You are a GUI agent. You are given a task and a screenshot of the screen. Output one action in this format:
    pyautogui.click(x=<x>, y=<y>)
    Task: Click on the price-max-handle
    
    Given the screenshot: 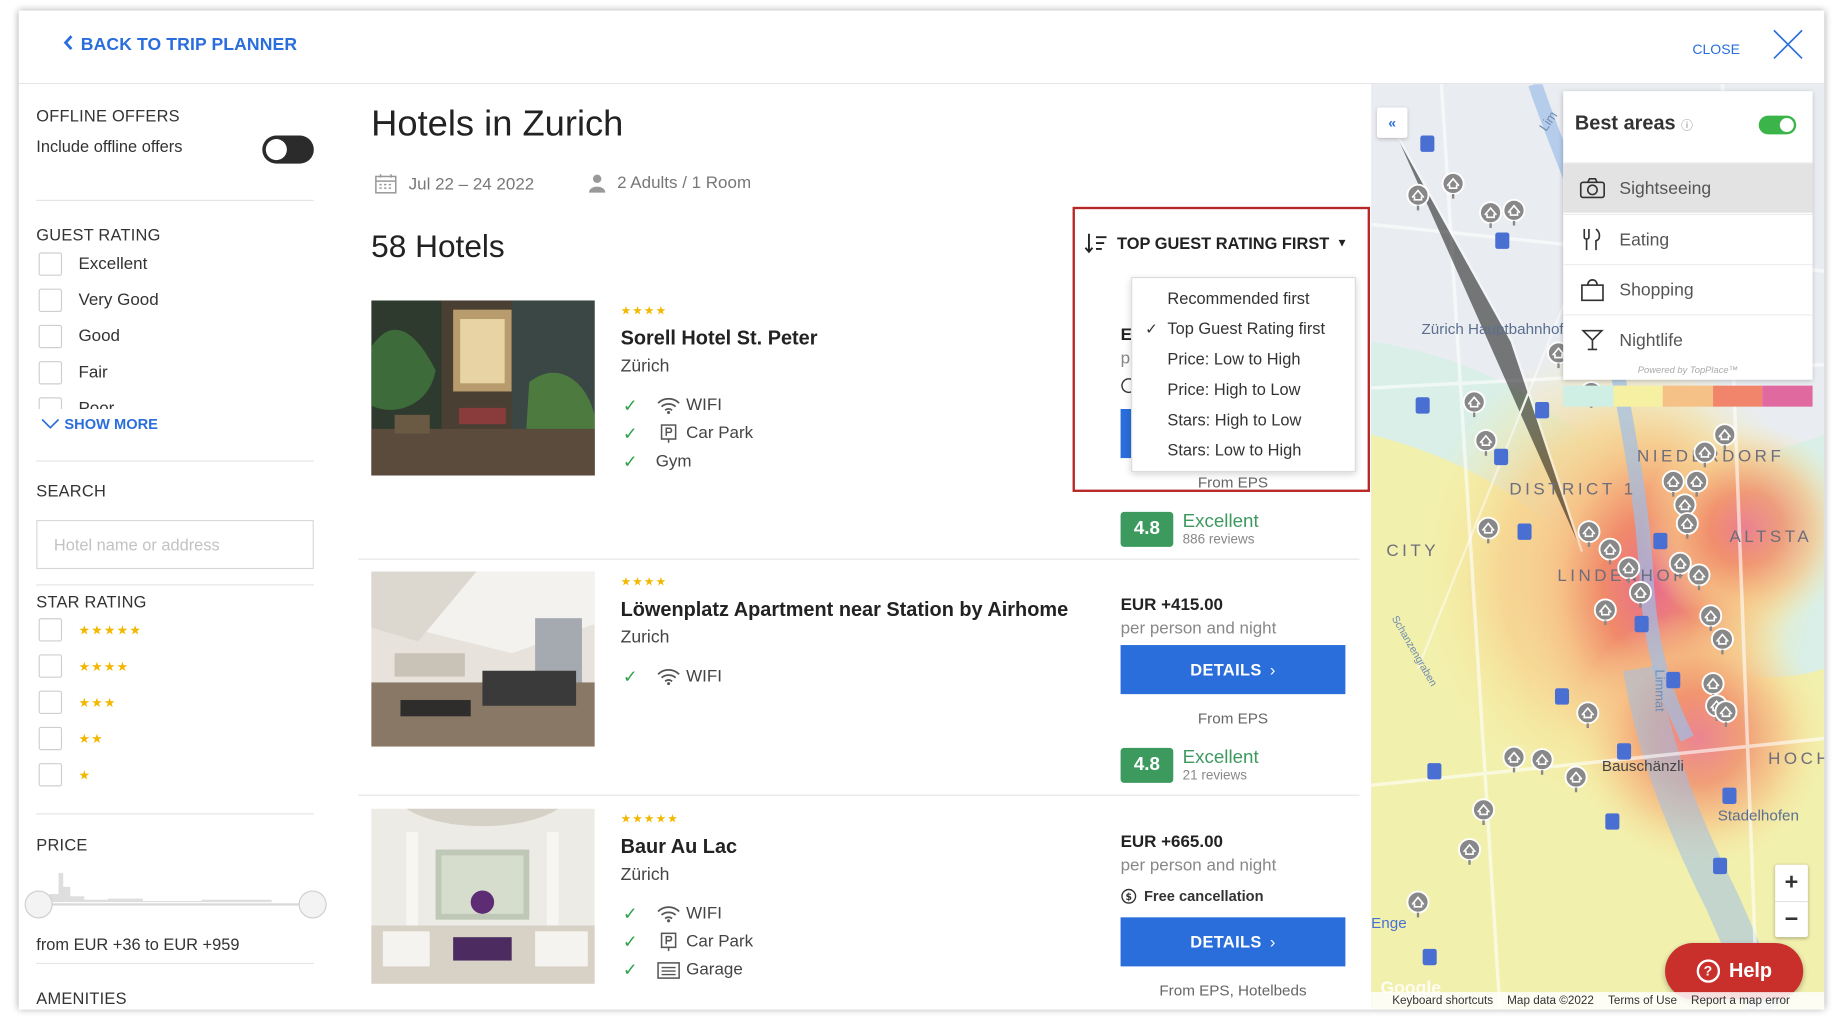 What is the action you would take?
    pyautogui.click(x=312, y=904)
    